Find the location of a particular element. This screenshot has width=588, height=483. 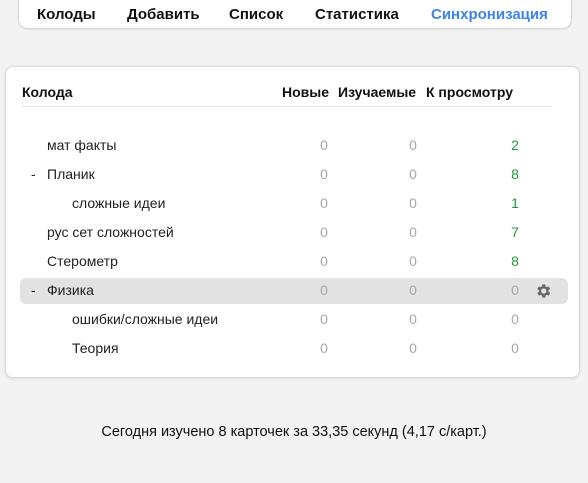

deck-row: ошибки/сложные идеи 0 0 0 is located at coordinates (294, 320).